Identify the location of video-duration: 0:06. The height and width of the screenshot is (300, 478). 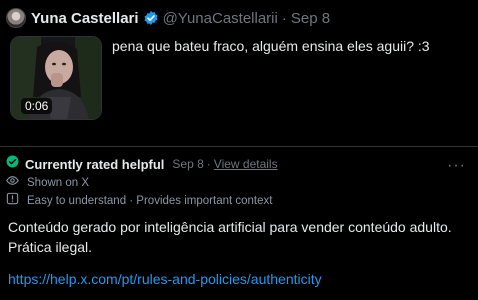
(37, 106).